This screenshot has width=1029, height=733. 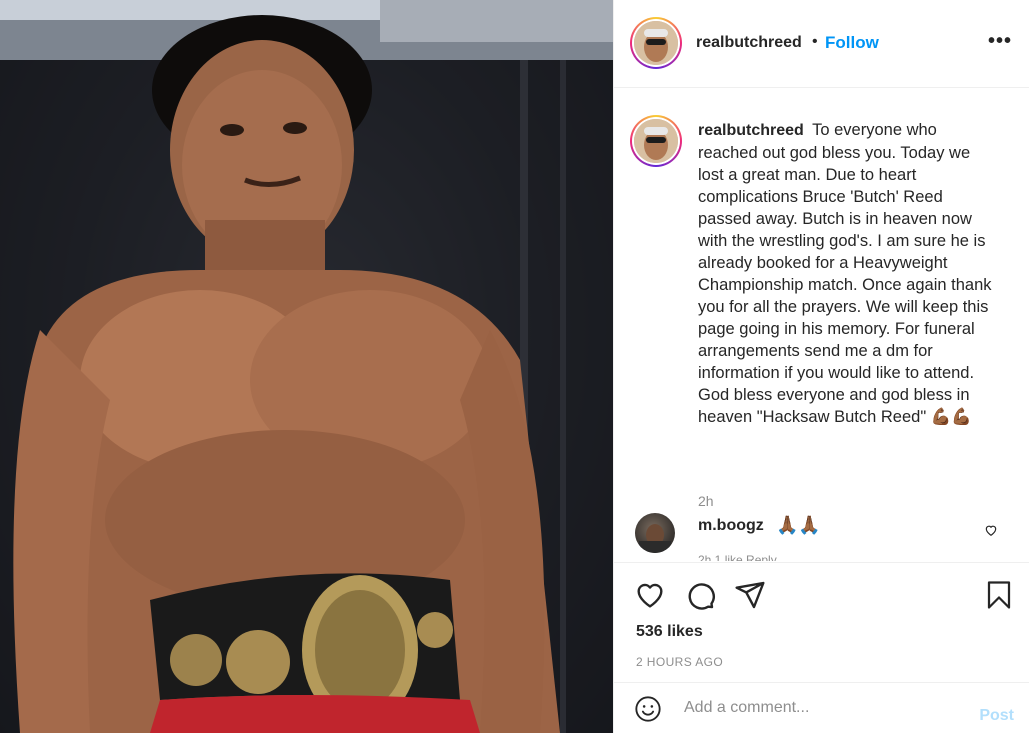 I want to click on more-options-icon: •••, so click(x=1000, y=41).